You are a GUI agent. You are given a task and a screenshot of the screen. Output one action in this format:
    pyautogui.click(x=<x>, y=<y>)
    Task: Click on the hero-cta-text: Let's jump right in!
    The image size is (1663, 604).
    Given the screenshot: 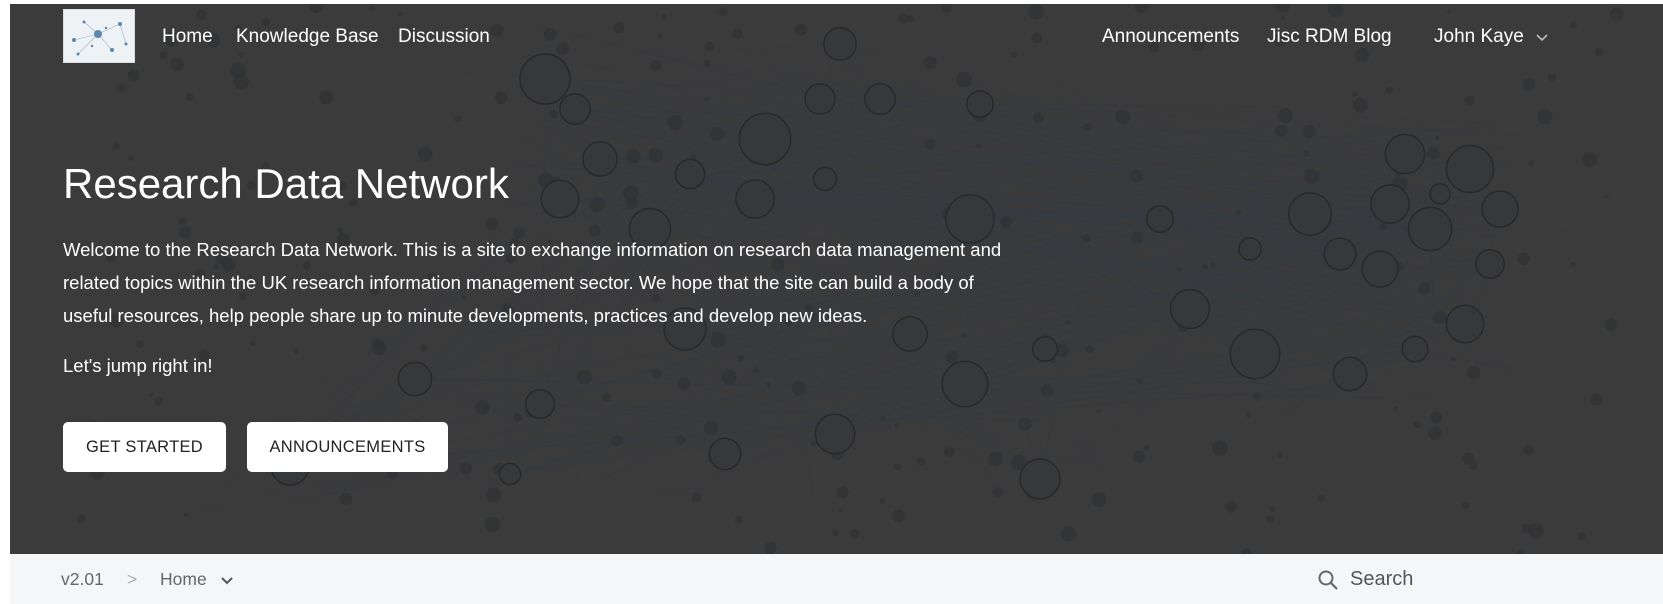 What is the action you would take?
    pyautogui.click(x=138, y=365)
    